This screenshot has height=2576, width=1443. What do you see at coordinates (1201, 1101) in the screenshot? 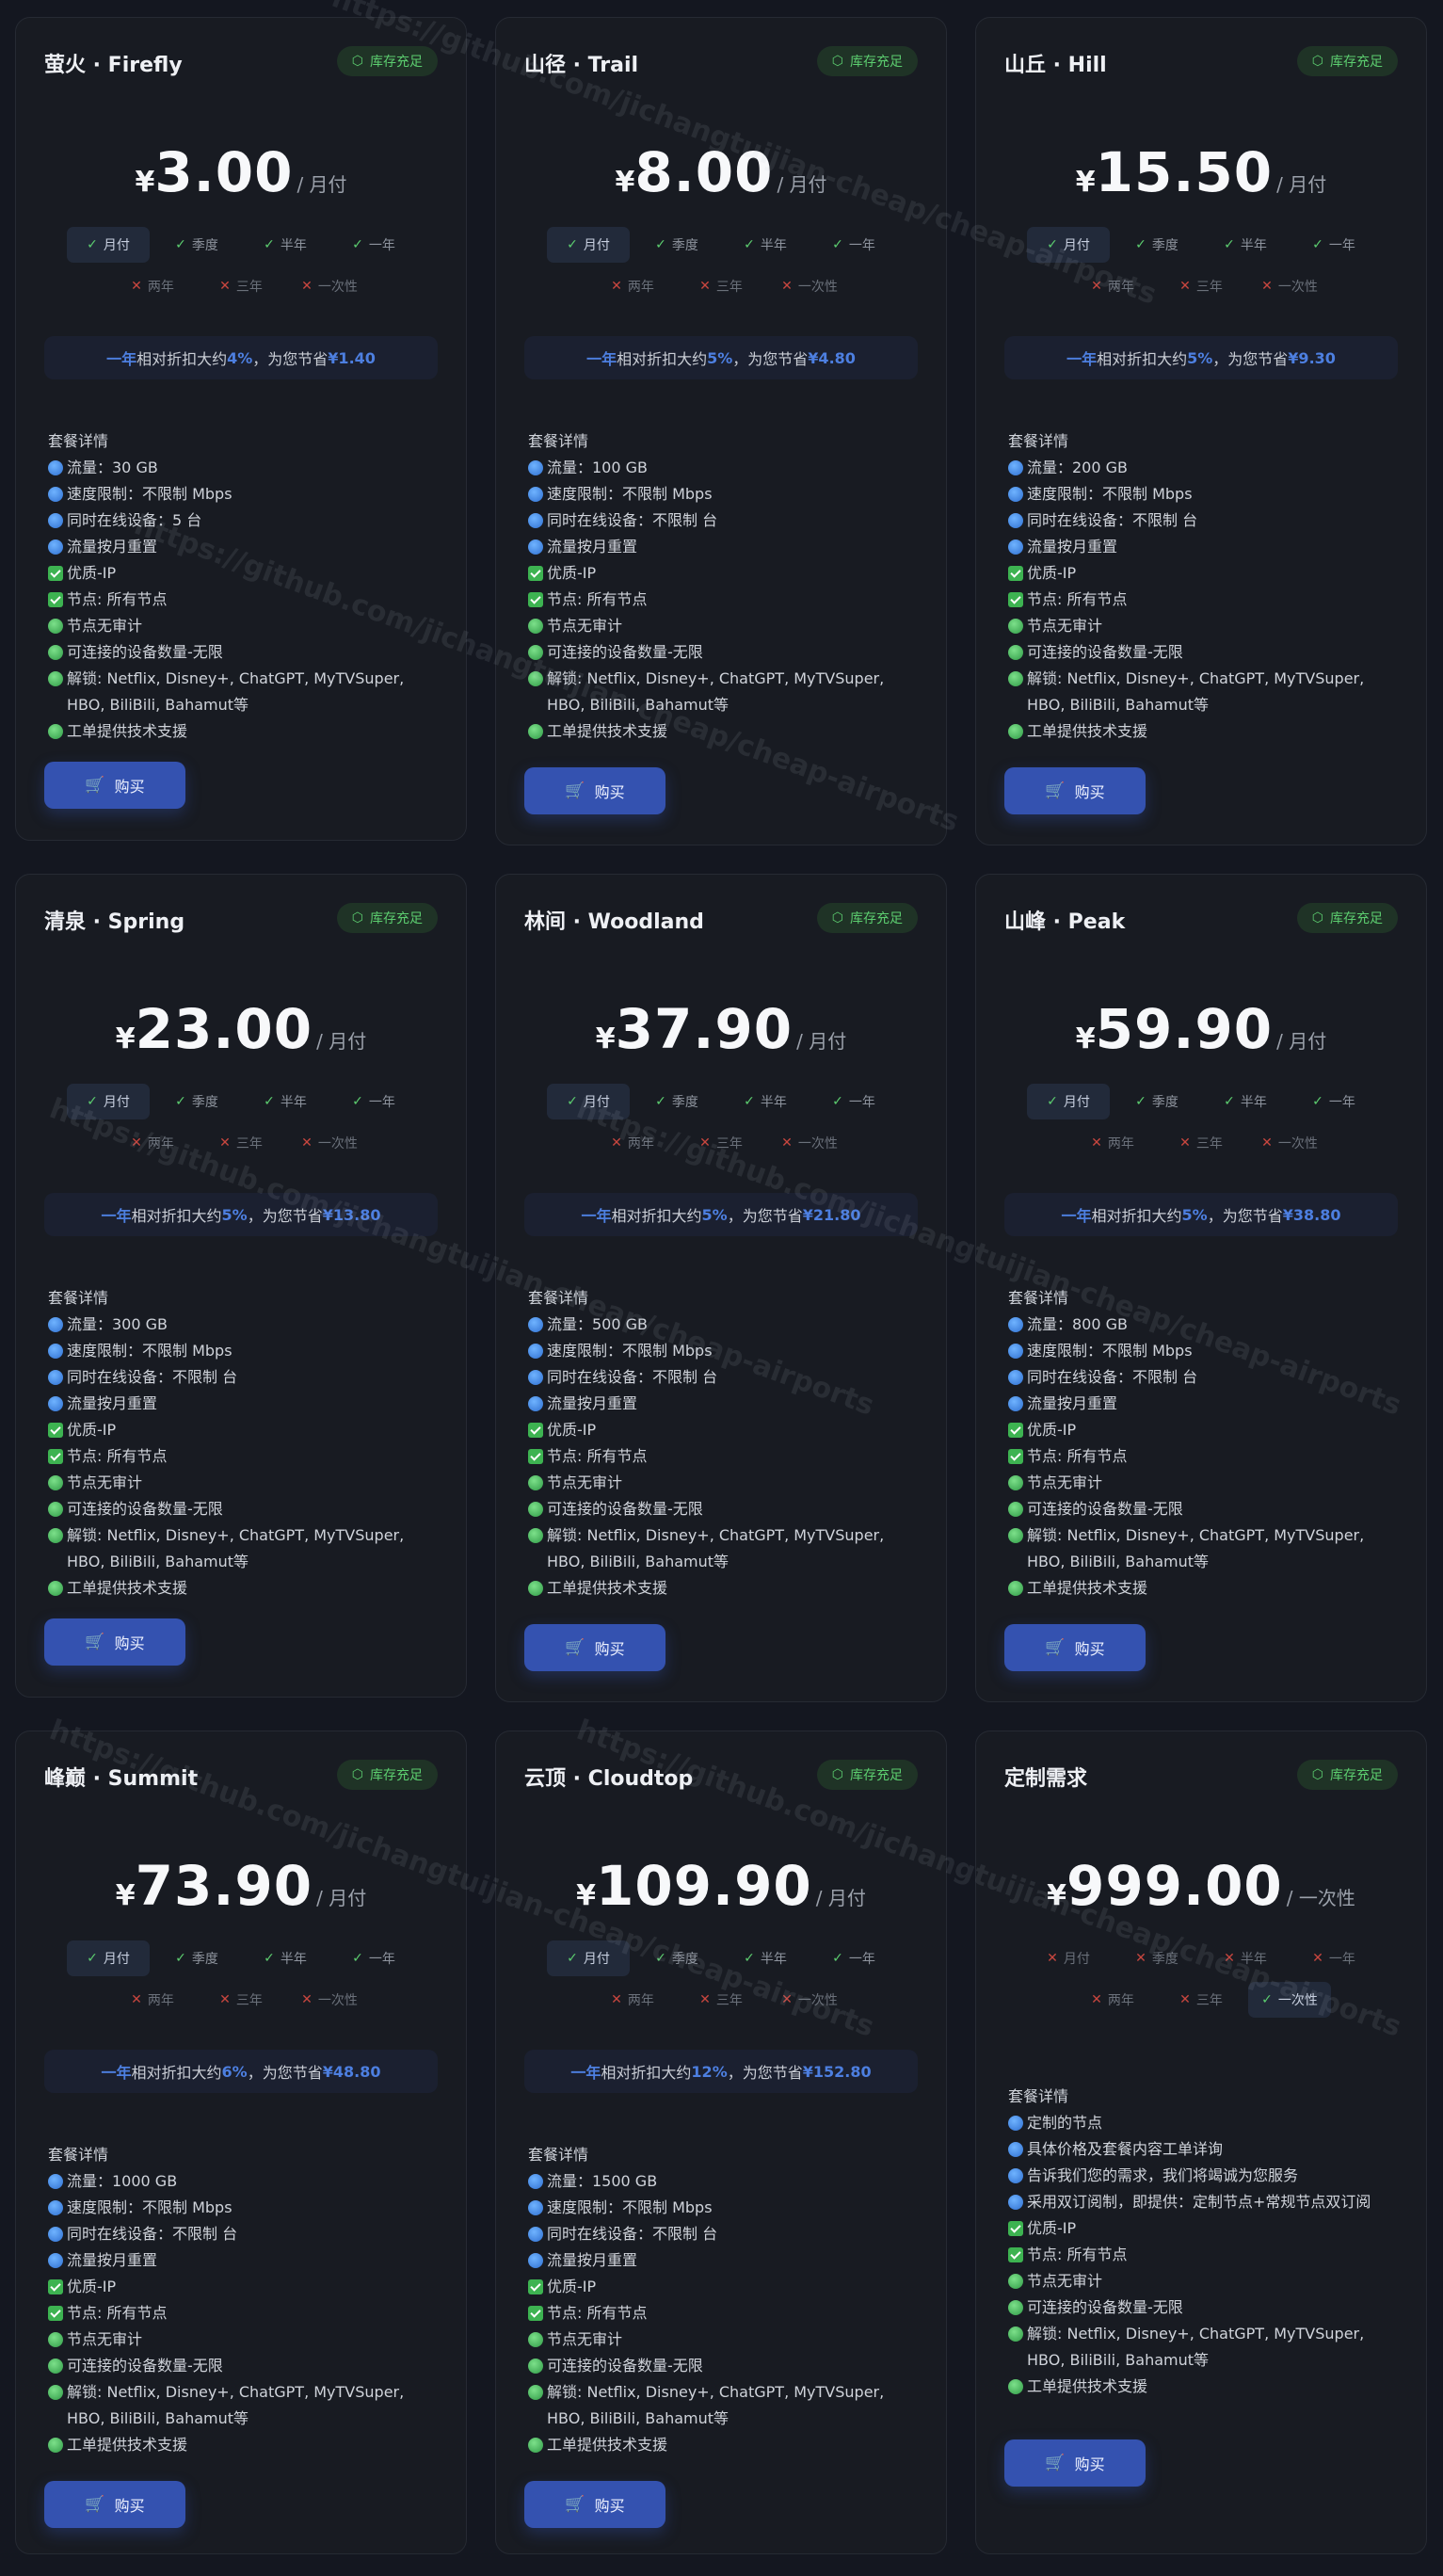
I see `period-row: ✓ 月付 ✓ 季度 ✓ 半年 ✓ 一年` at bounding box center [1201, 1101].